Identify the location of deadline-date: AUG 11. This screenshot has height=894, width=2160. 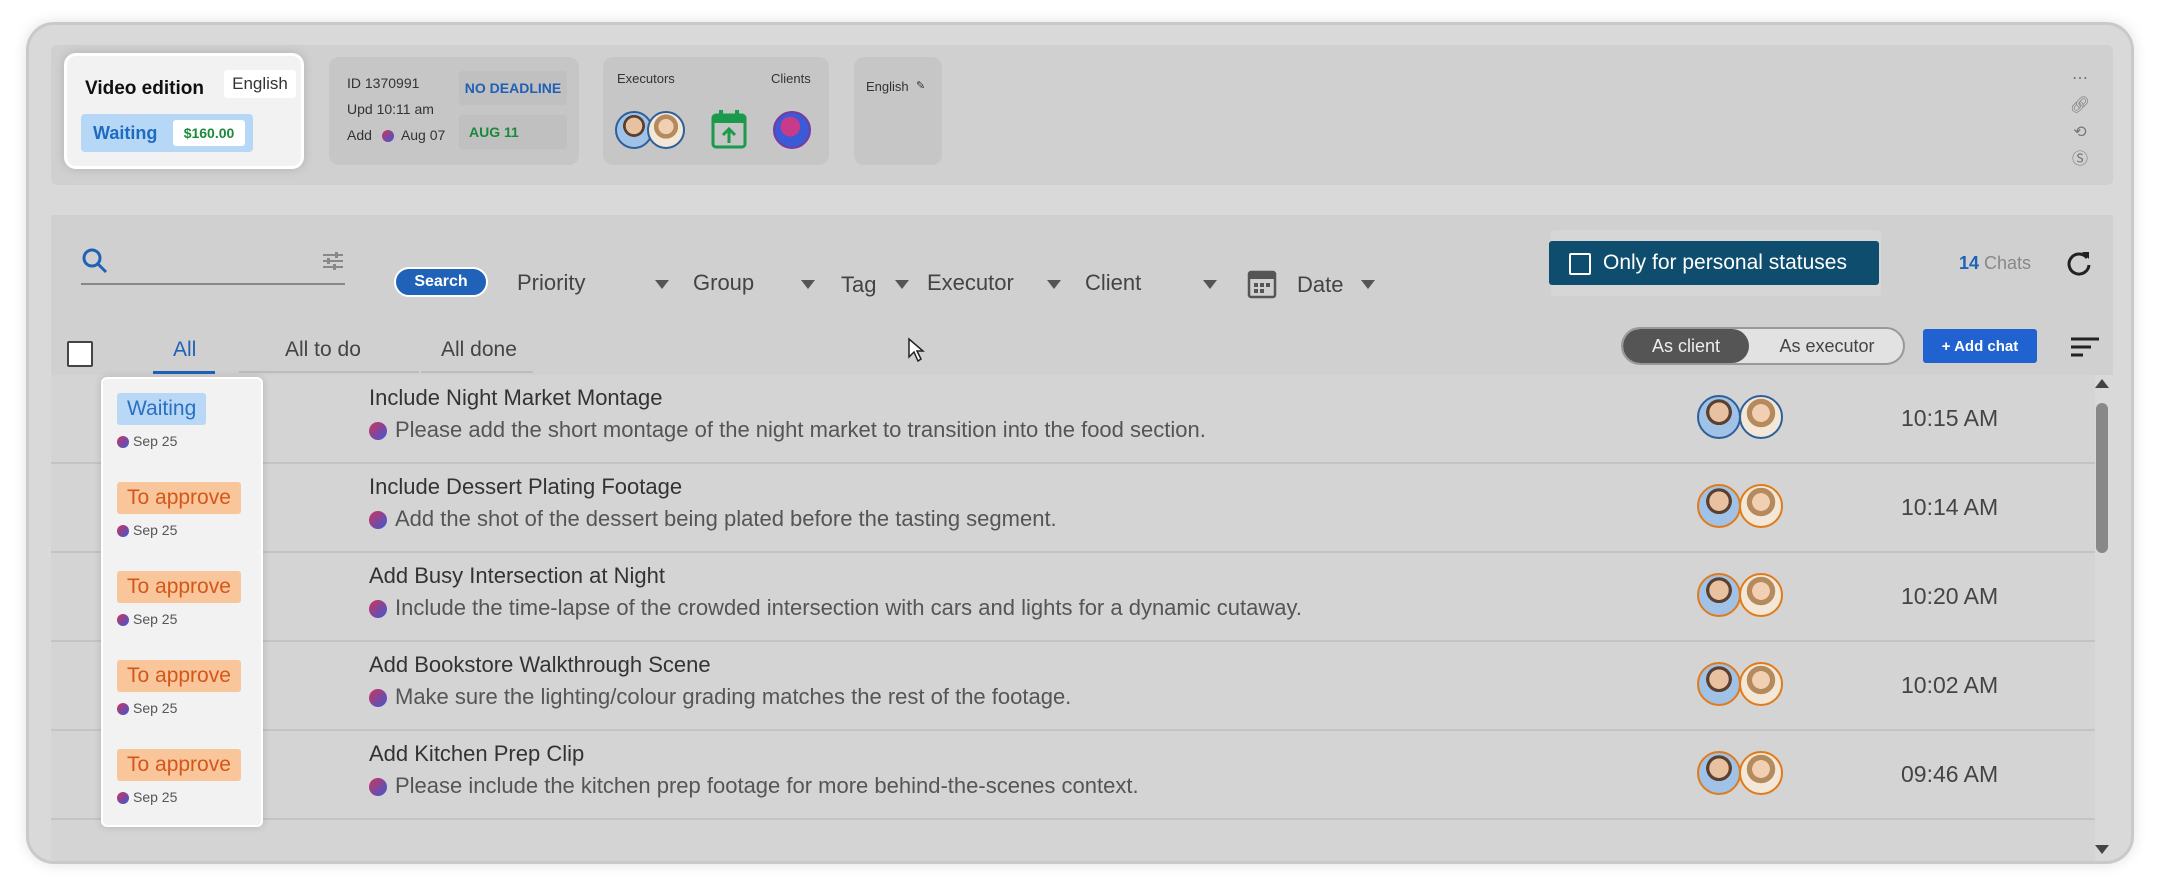
(513, 132).